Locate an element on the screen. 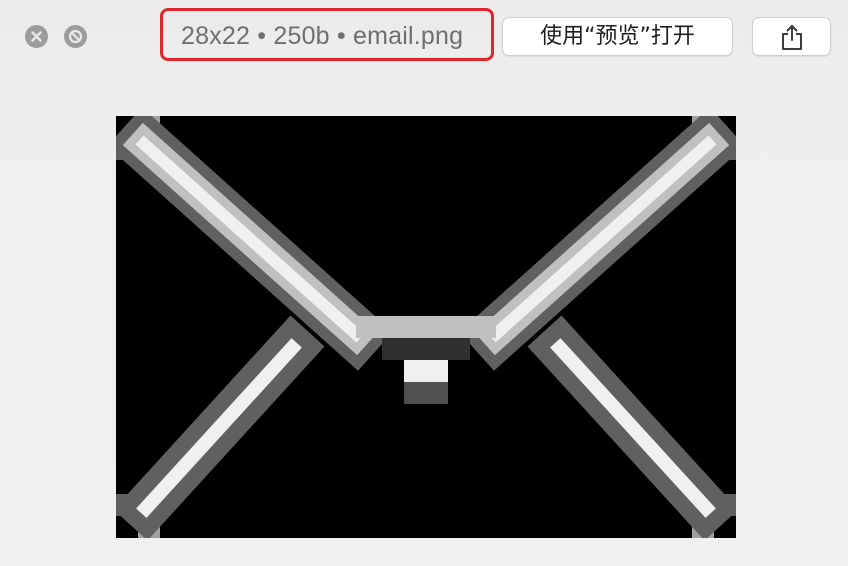  close-icon is located at coordinates (36, 36).